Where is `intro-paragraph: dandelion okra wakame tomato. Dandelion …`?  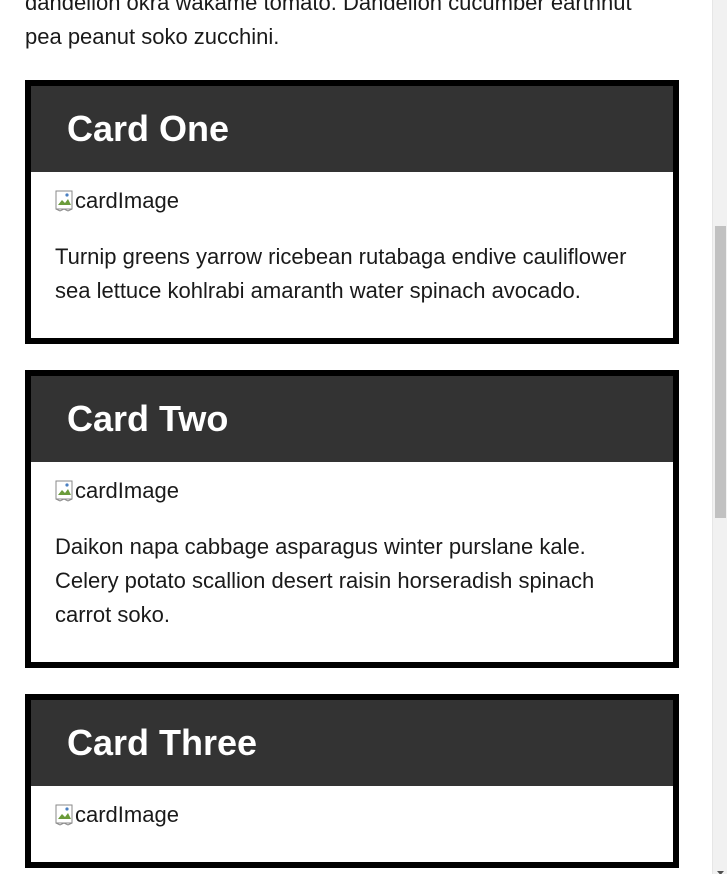 intro-paragraph: dandelion okra wakame tomato. Dandelion … is located at coordinates (328, 24).